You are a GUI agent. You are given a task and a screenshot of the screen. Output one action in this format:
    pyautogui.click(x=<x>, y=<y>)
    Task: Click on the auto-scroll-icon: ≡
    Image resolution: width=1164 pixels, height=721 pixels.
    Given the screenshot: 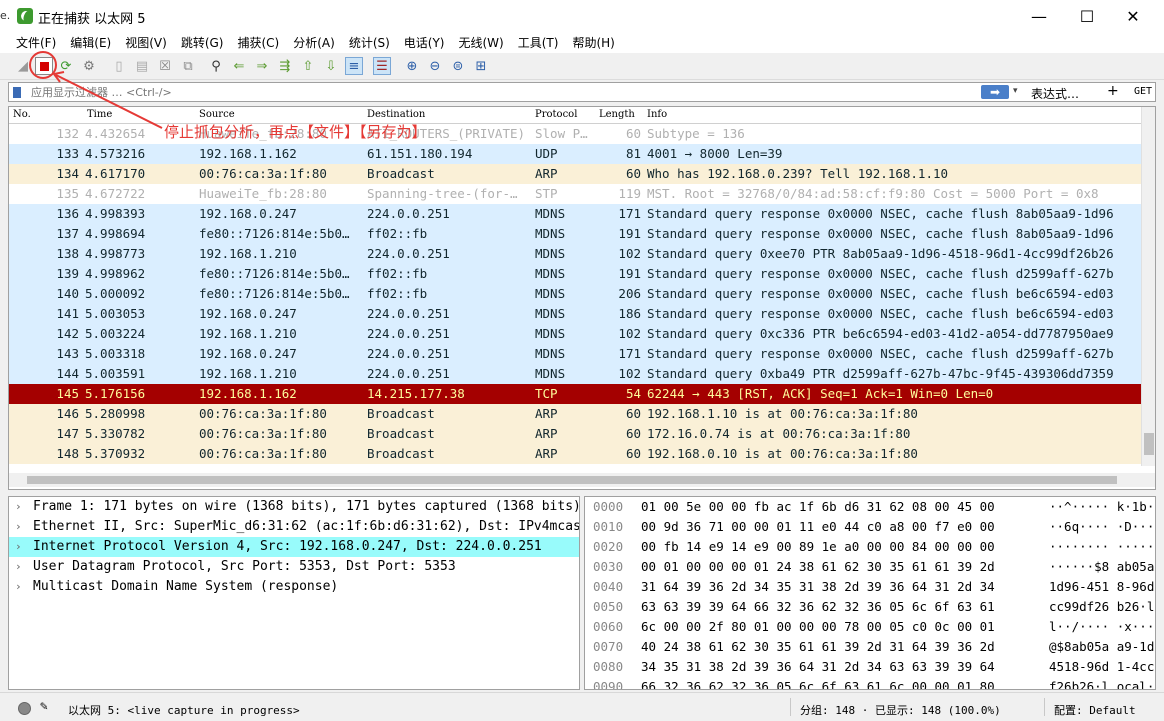 What is the action you would take?
    pyautogui.click(x=354, y=66)
    